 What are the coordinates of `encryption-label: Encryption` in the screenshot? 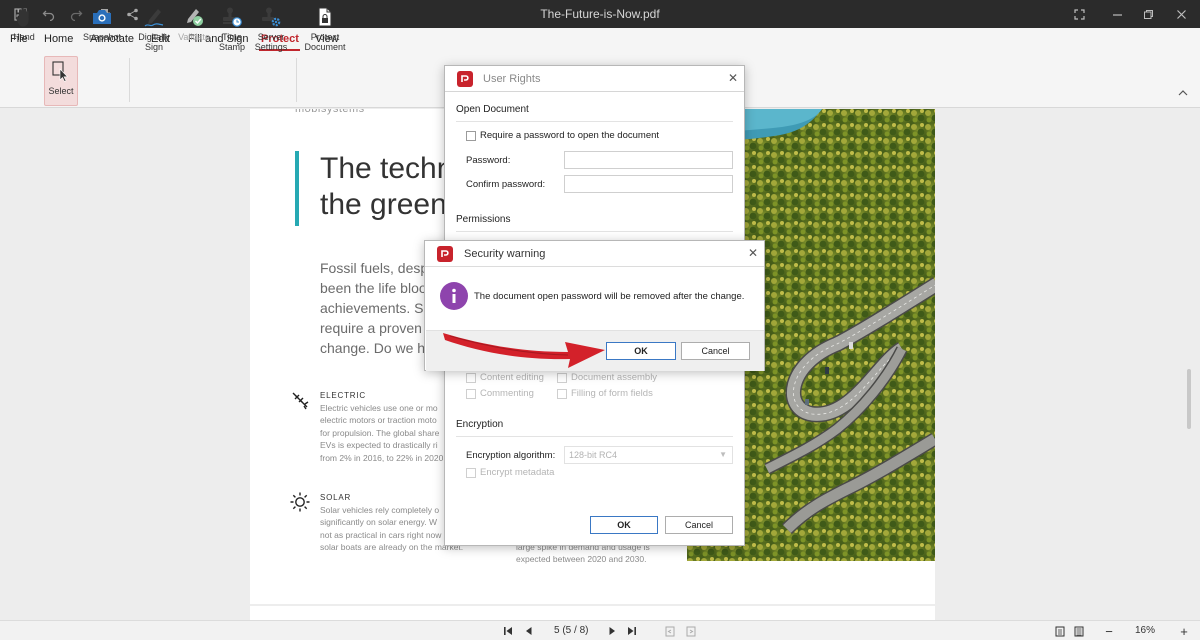 It's located at (480, 424).